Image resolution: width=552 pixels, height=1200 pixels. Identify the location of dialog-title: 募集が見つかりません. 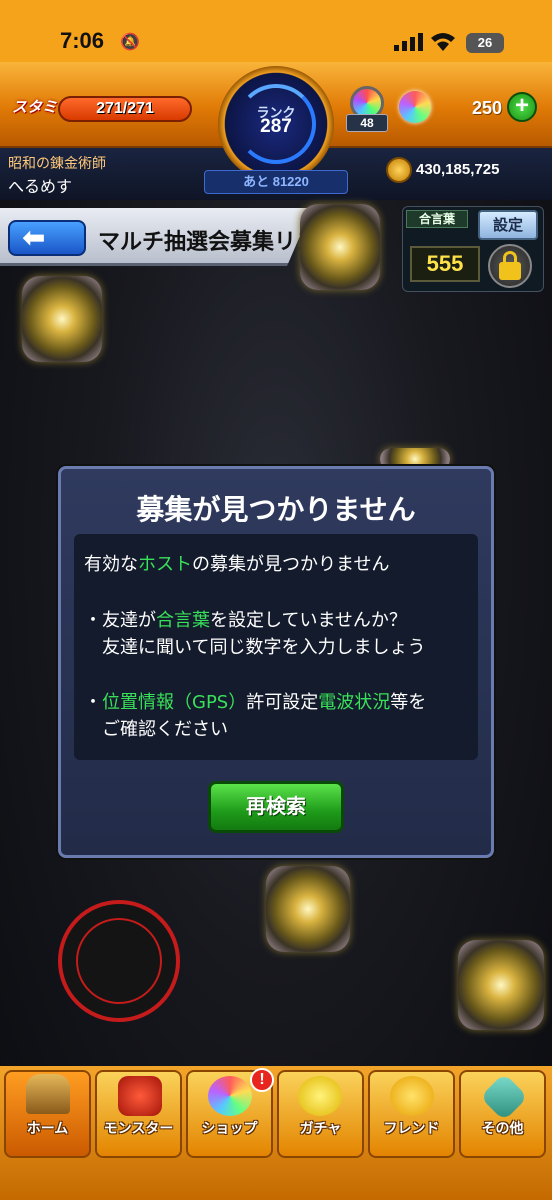
(276, 509).